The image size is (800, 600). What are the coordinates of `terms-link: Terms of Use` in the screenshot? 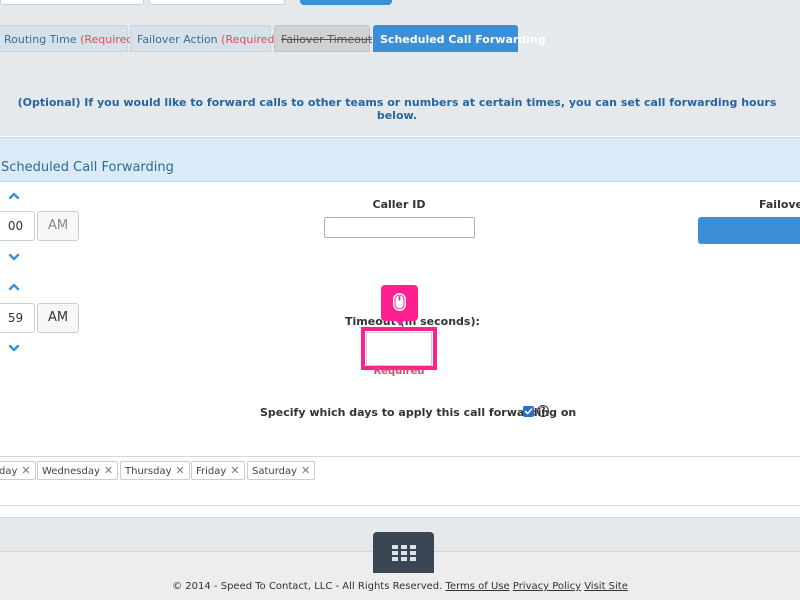 It's located at (478, 586).